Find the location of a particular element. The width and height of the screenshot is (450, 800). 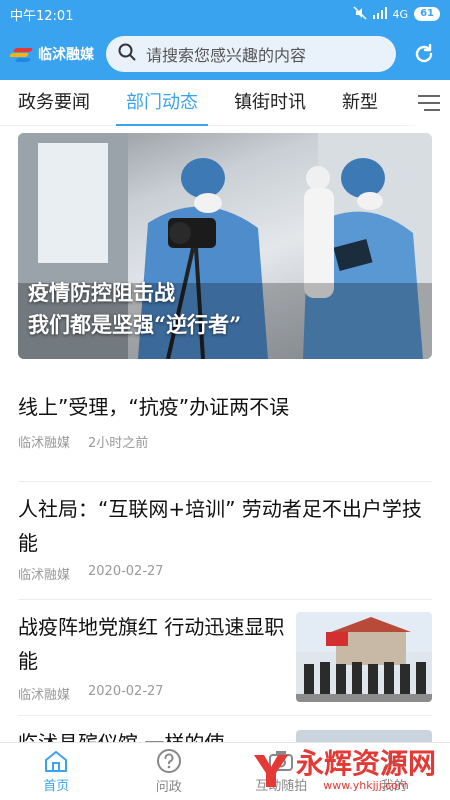

news-time: 2小时之前 is located at coordinates (118, 443).